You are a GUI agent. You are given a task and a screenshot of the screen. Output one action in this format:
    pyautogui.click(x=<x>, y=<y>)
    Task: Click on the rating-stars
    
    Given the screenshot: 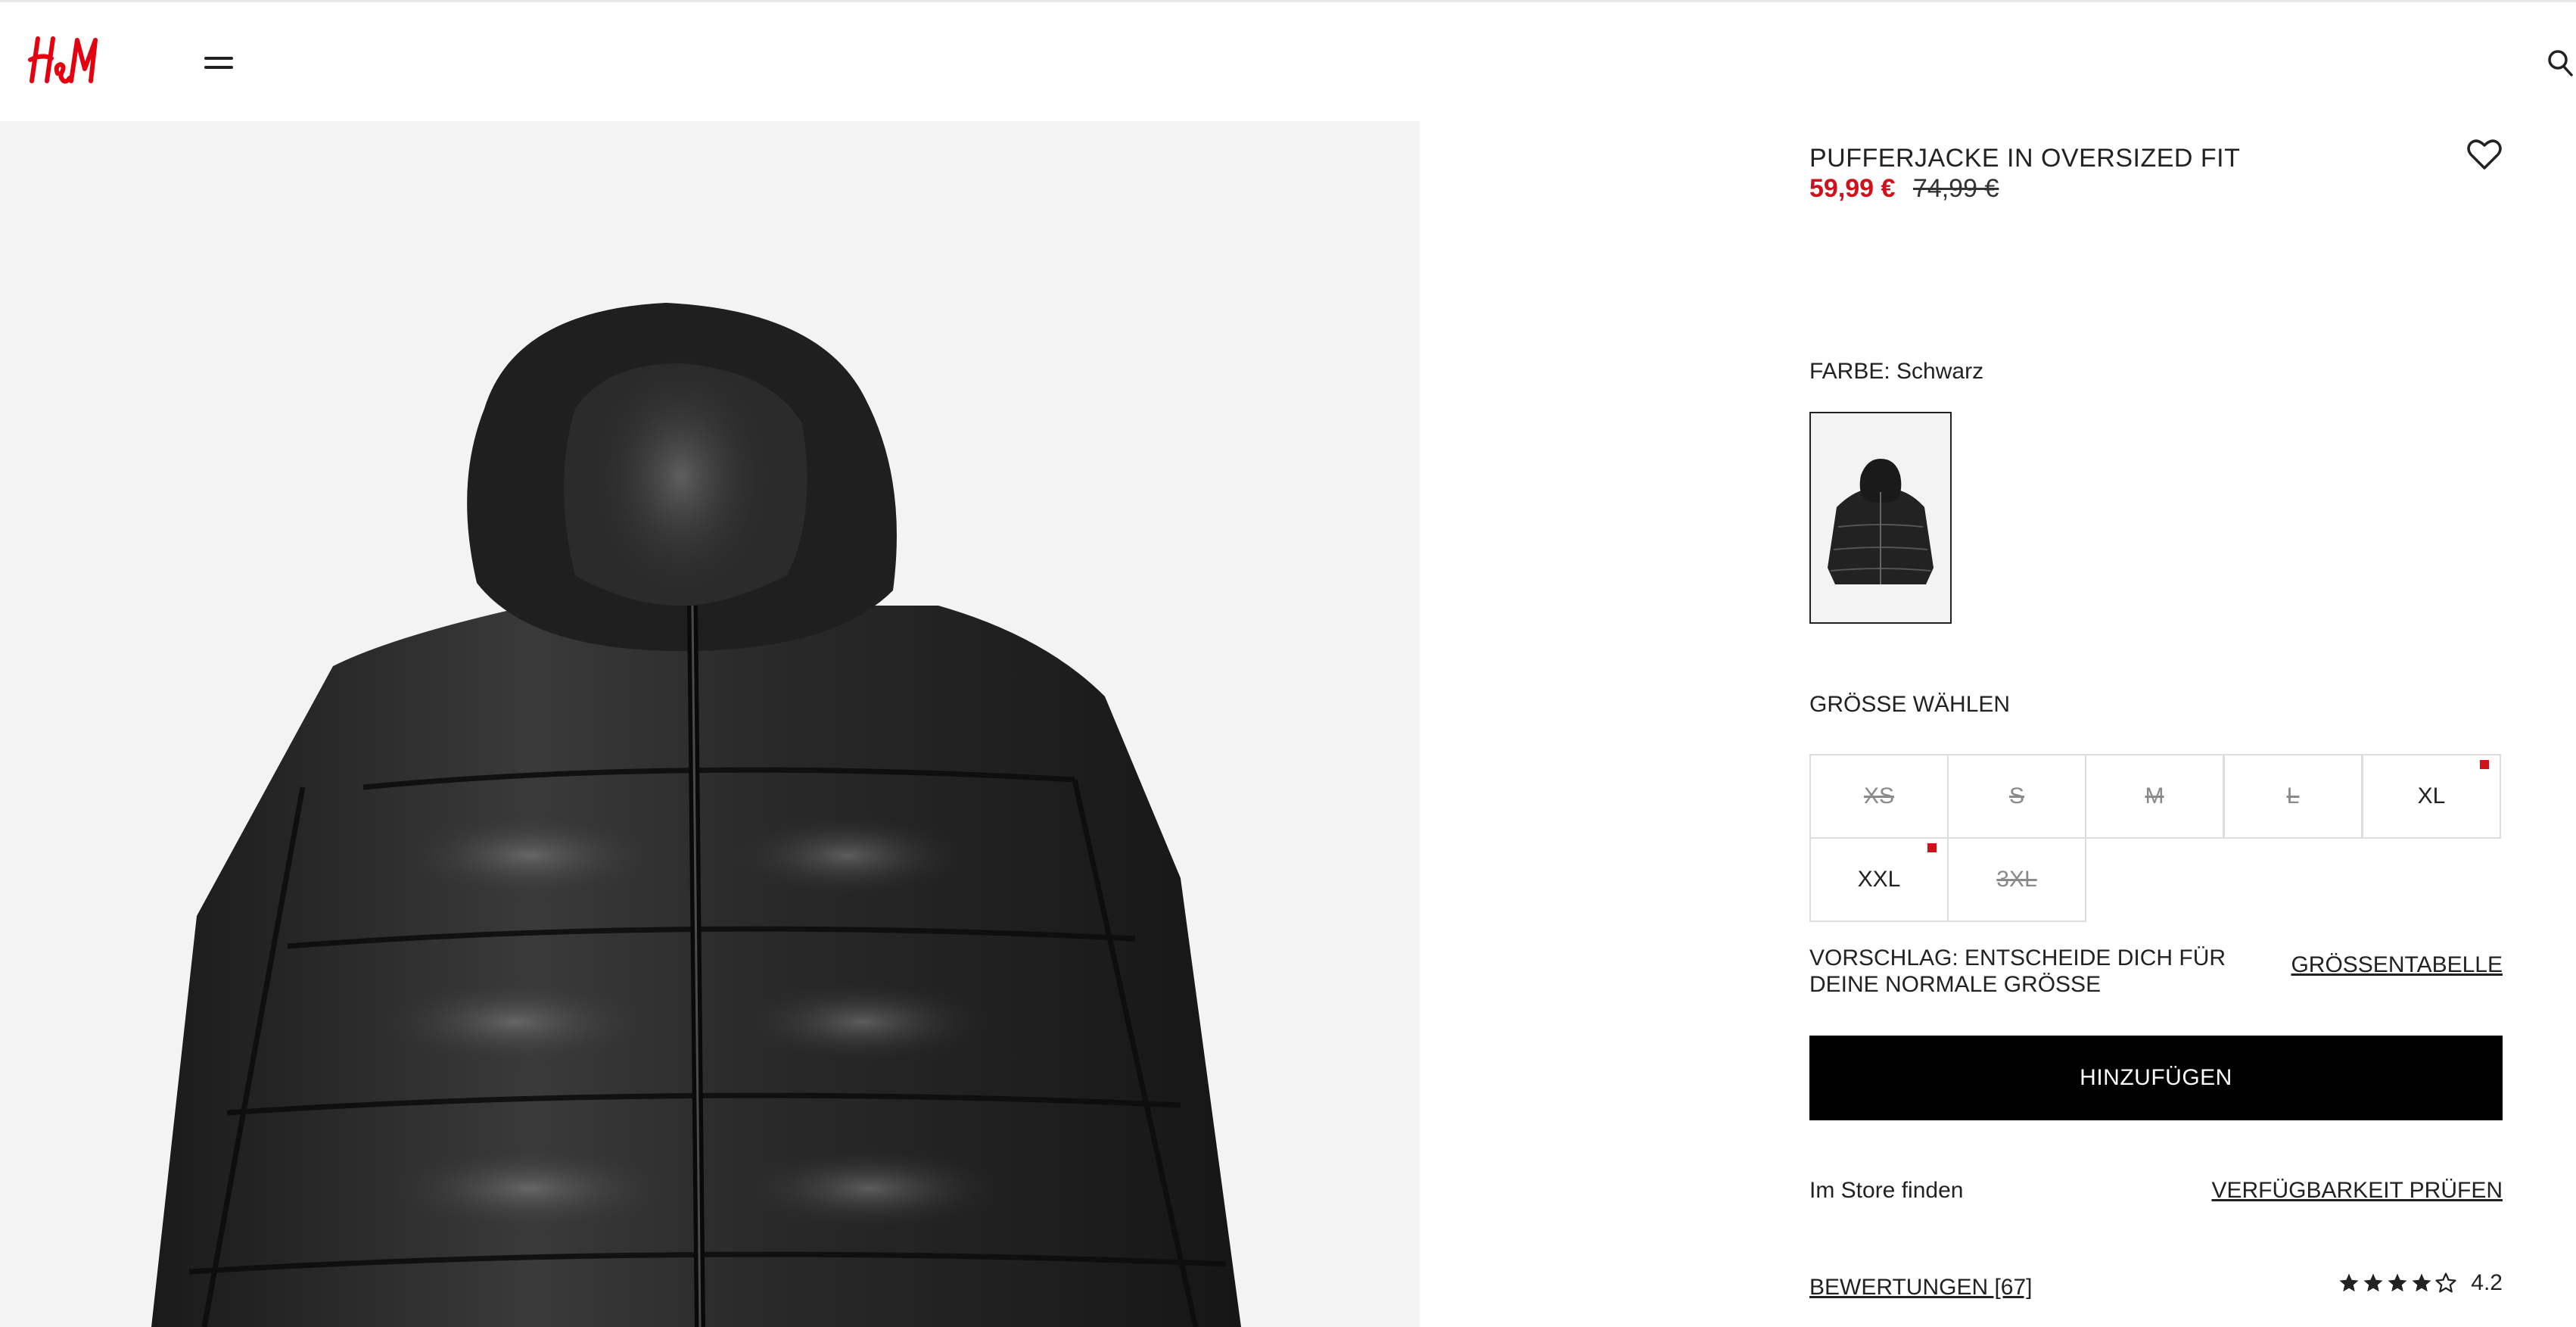 What is the action you would take?
    pyautogui.click(x=2398, y=1283)
    